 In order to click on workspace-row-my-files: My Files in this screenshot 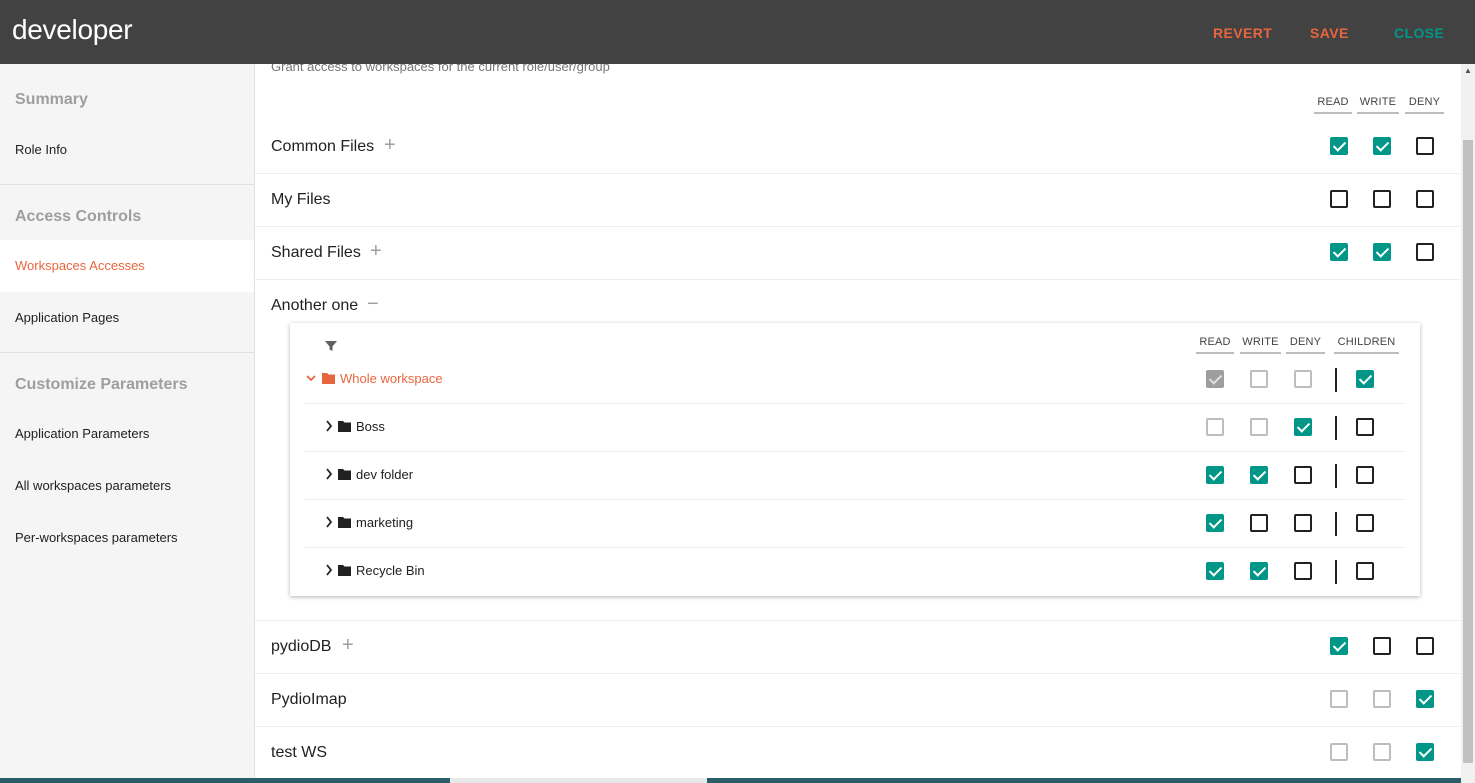, I will do `click(857, 200)`.